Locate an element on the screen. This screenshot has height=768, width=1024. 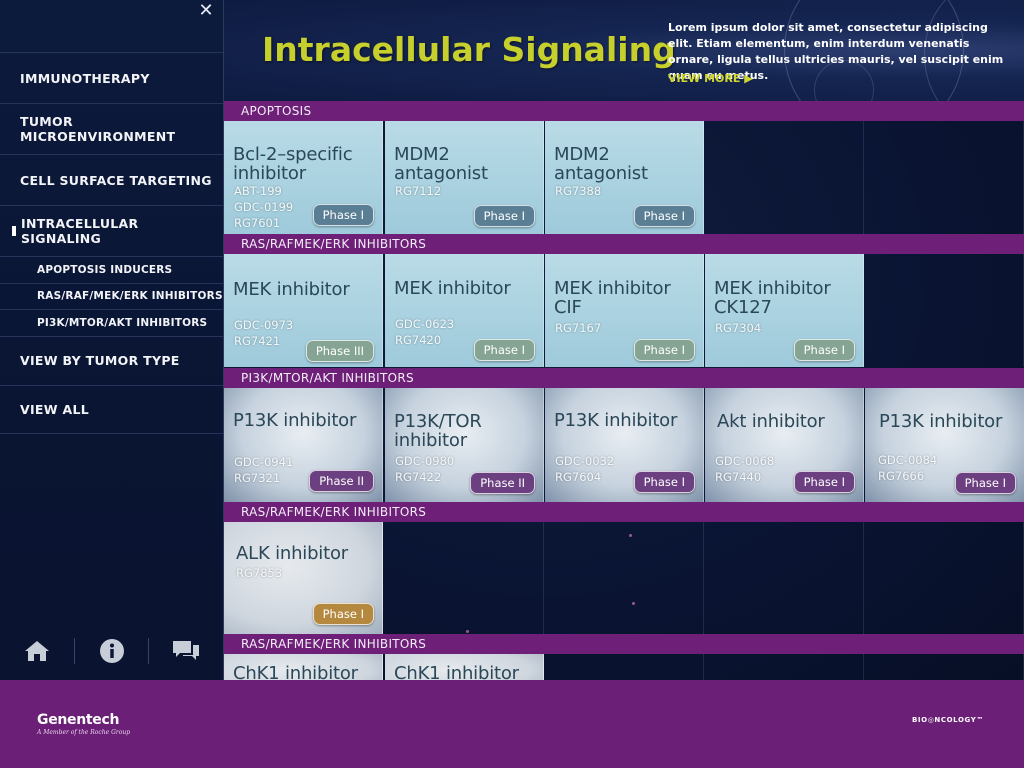
card-code: RG7440 is located at coordinates (738, 477).